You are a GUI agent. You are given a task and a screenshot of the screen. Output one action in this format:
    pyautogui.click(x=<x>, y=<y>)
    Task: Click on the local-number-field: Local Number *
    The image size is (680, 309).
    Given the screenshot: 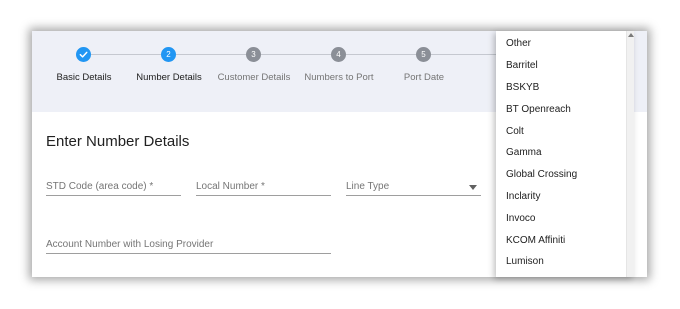 What is the action you would take?
    pyautogui.click(x=263, y=186)
    